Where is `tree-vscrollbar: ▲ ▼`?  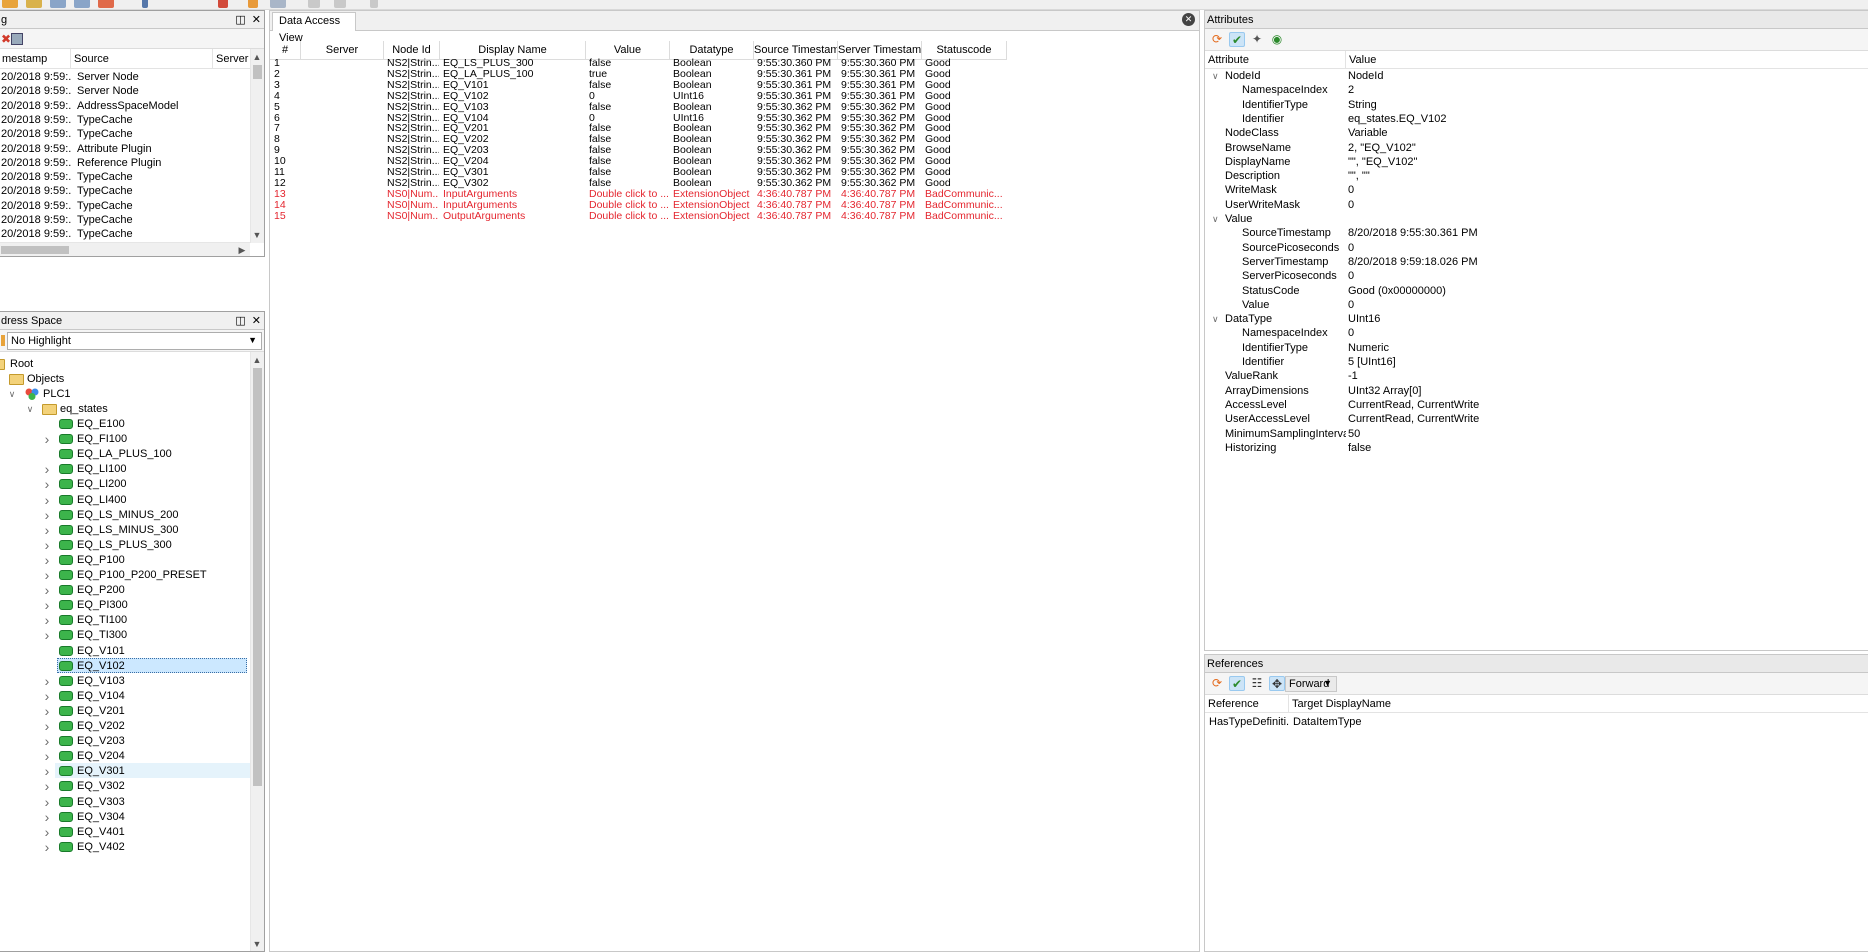 tree-vscrollbar: ▲ ▼ is located at coordinates (257, 651).